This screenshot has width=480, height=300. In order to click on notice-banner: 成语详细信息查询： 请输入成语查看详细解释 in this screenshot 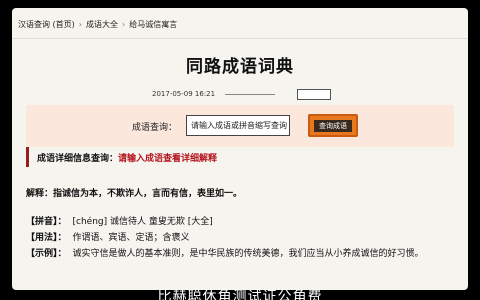, I will do `click(240, 157)`.